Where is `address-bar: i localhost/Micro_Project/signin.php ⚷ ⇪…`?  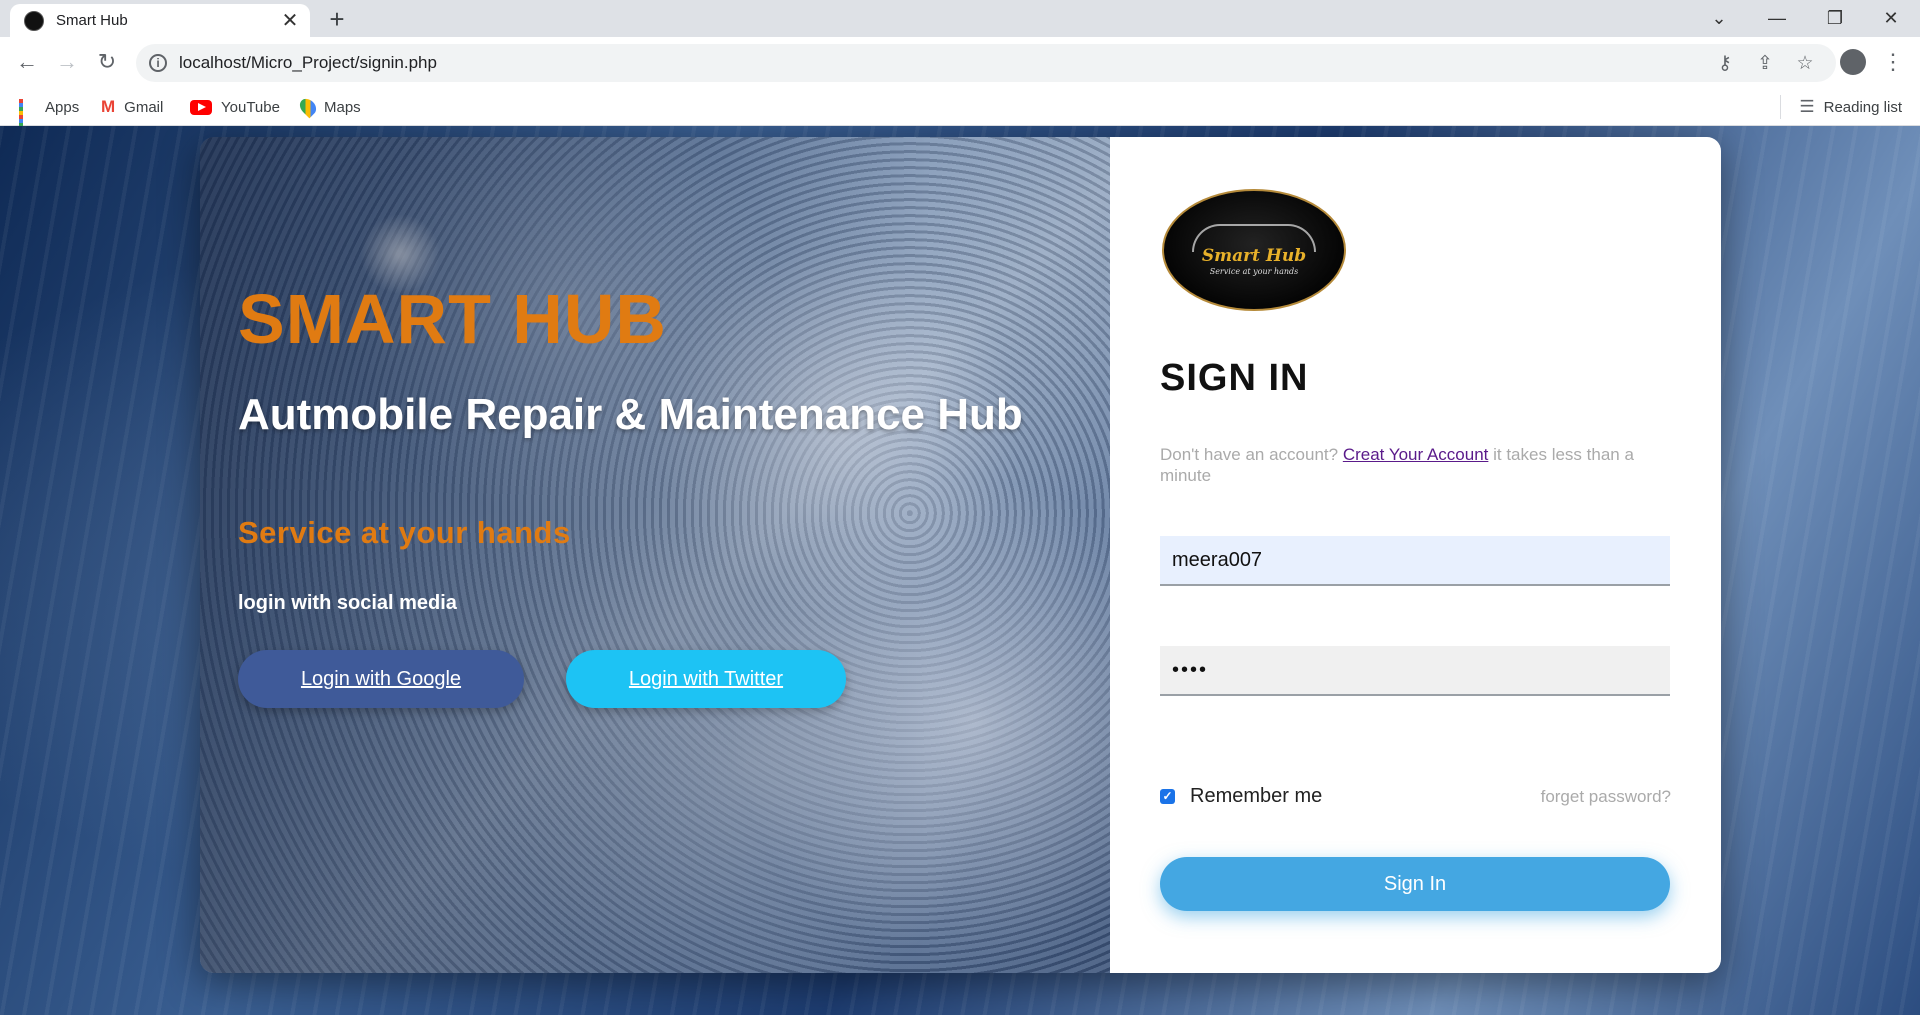
address-bar: i localhost/Micro_Project/signin.php ⚷ ⇪… is located at coordinates (986, 63).